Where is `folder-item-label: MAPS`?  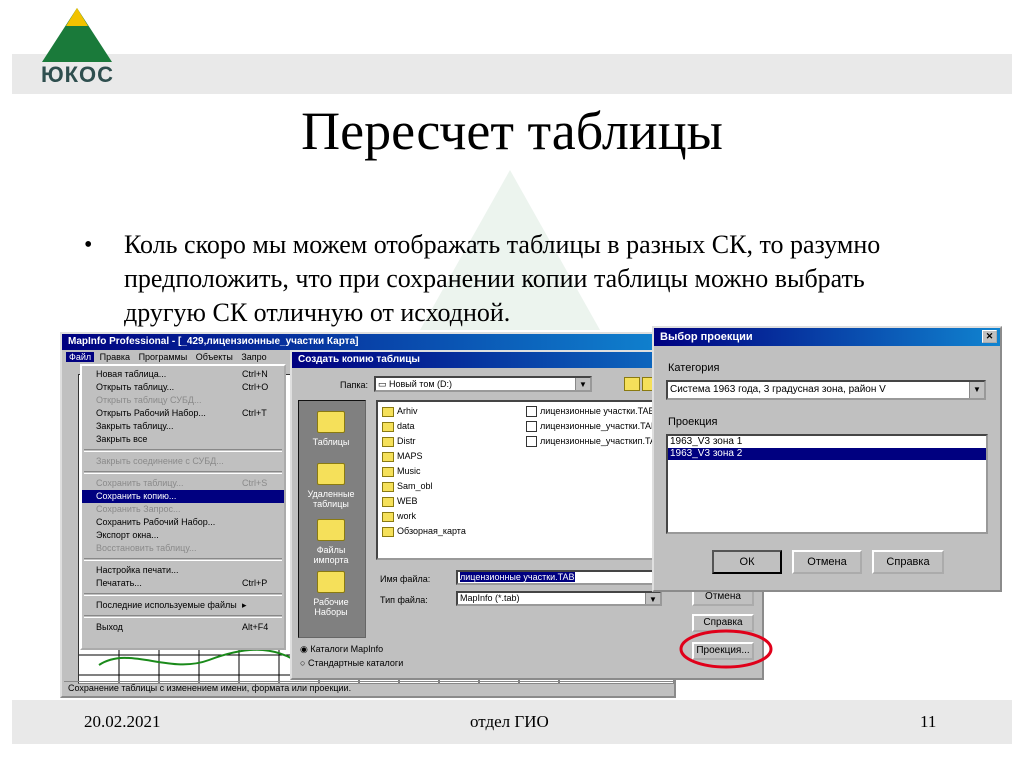 folder-item-label: MAPS is located at coordinates (410, 456).